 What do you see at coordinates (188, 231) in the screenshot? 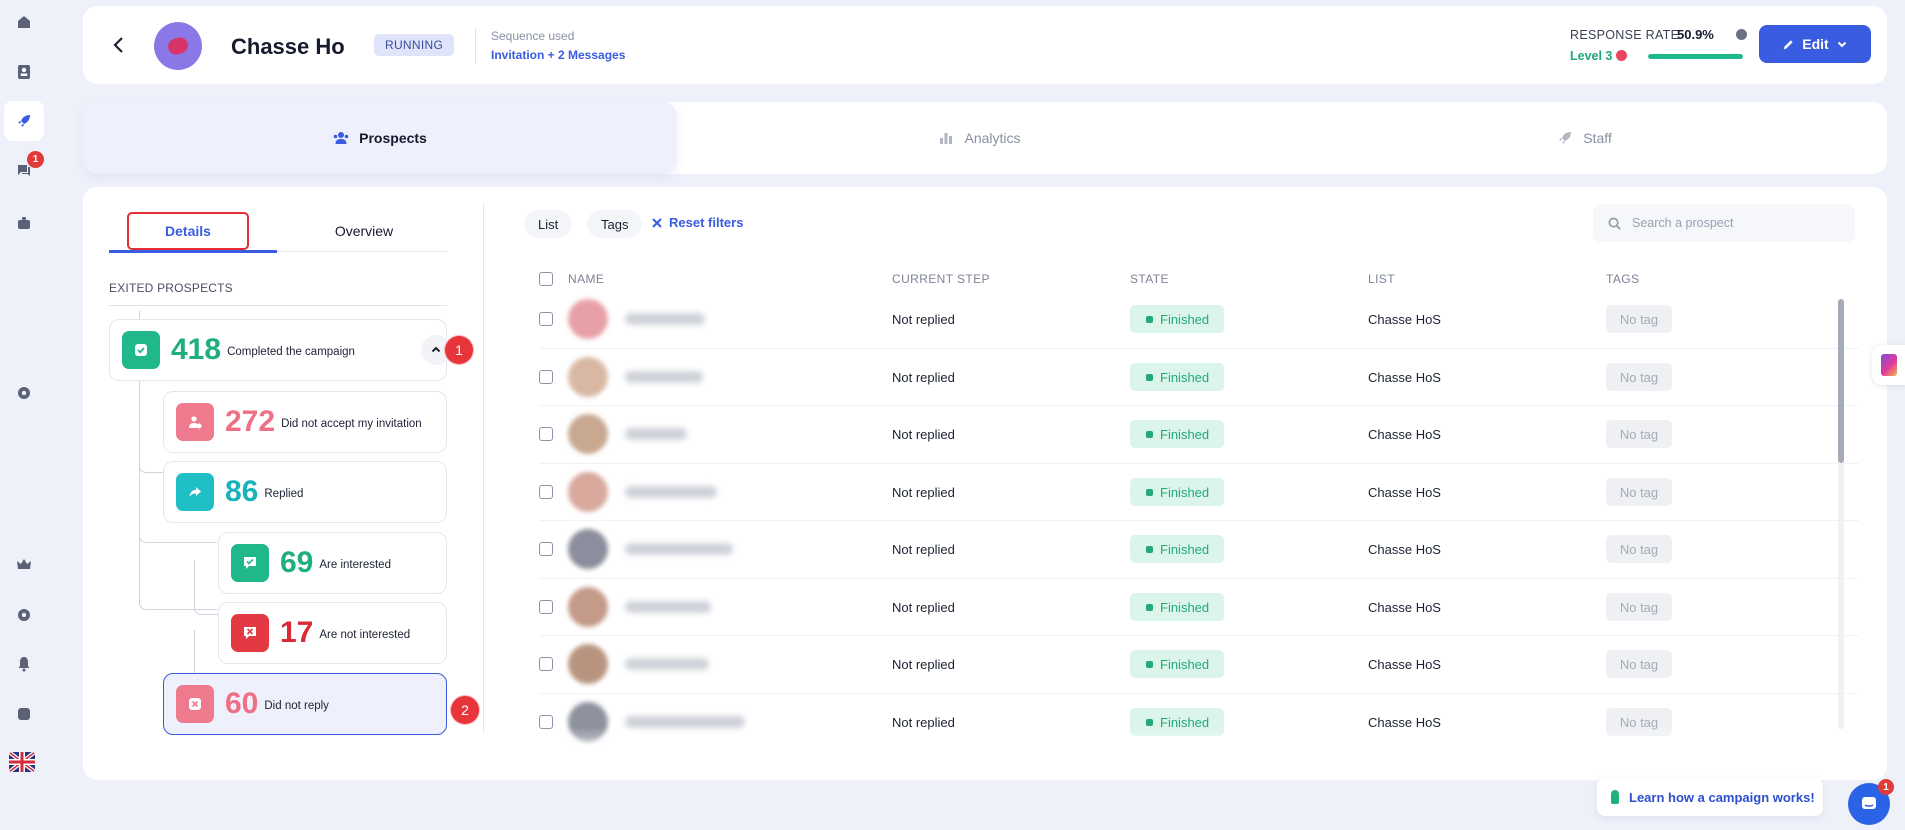
I see `subtab-details: Details` at bounding box center [188, 231].